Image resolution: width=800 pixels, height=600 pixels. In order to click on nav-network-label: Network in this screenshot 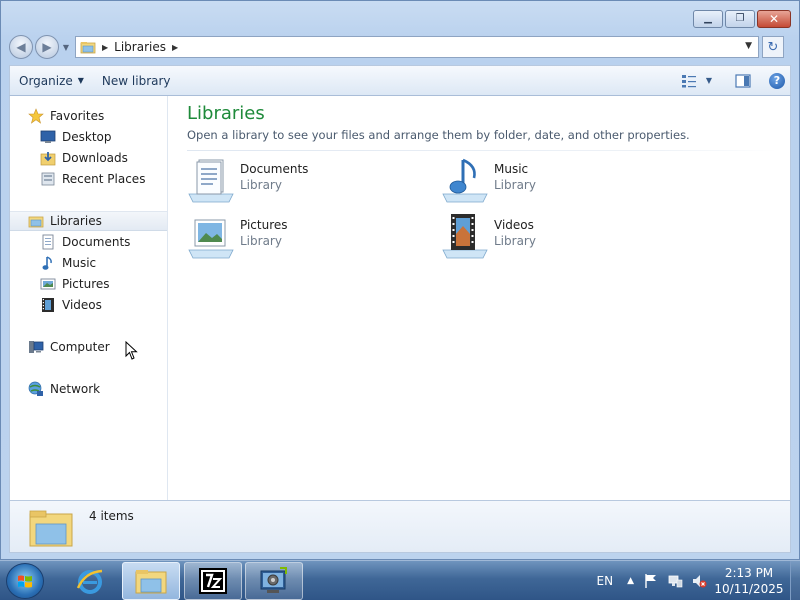, I will do `click(75, 389)`.